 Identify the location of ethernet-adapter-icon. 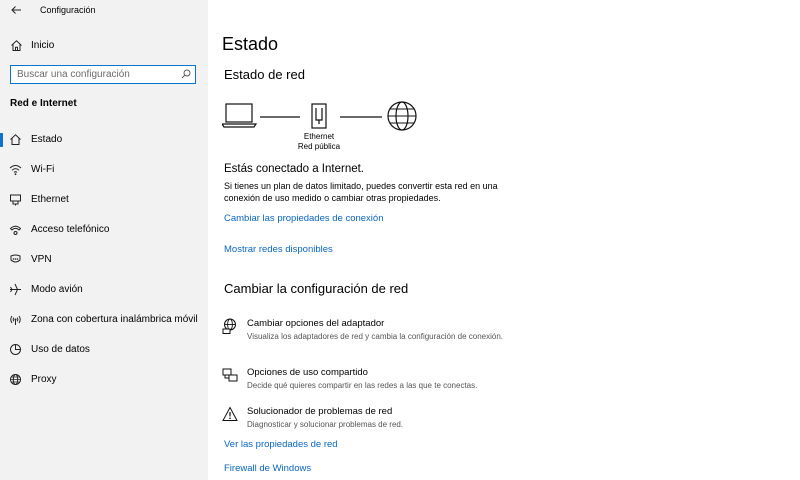
(319, 116).